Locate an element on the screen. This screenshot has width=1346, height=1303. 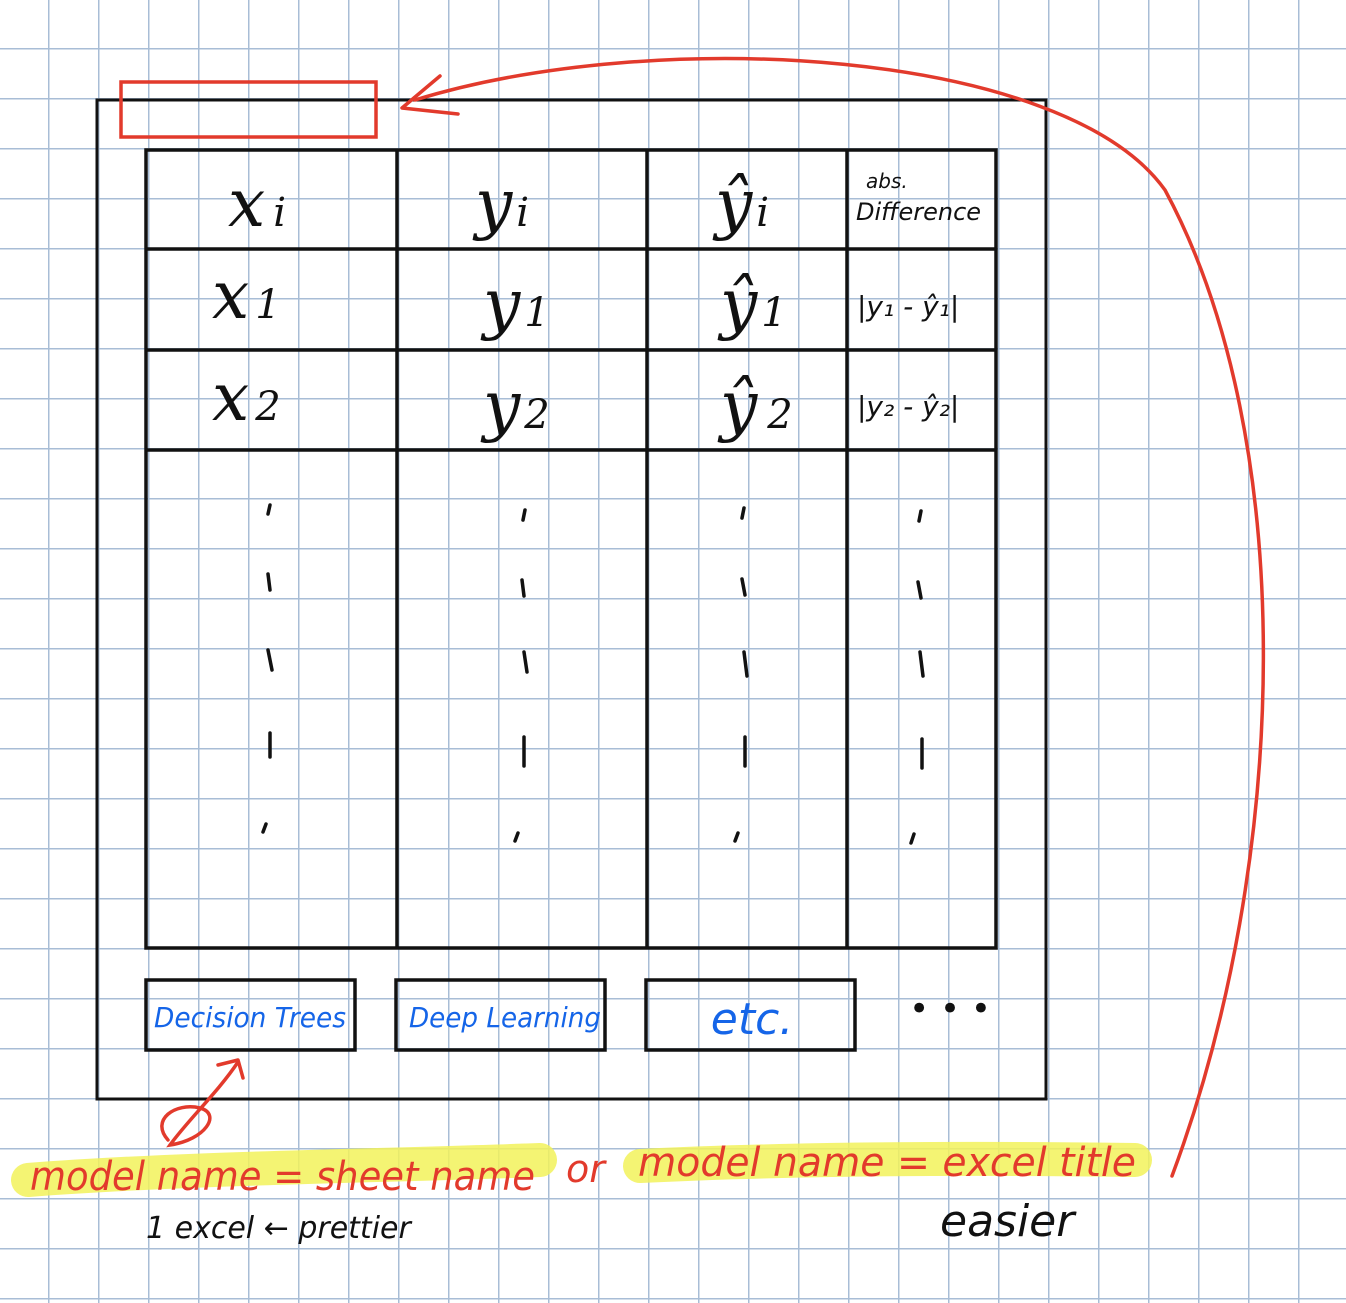
header-difference-label: Difference is located at coordinates (918, 212).